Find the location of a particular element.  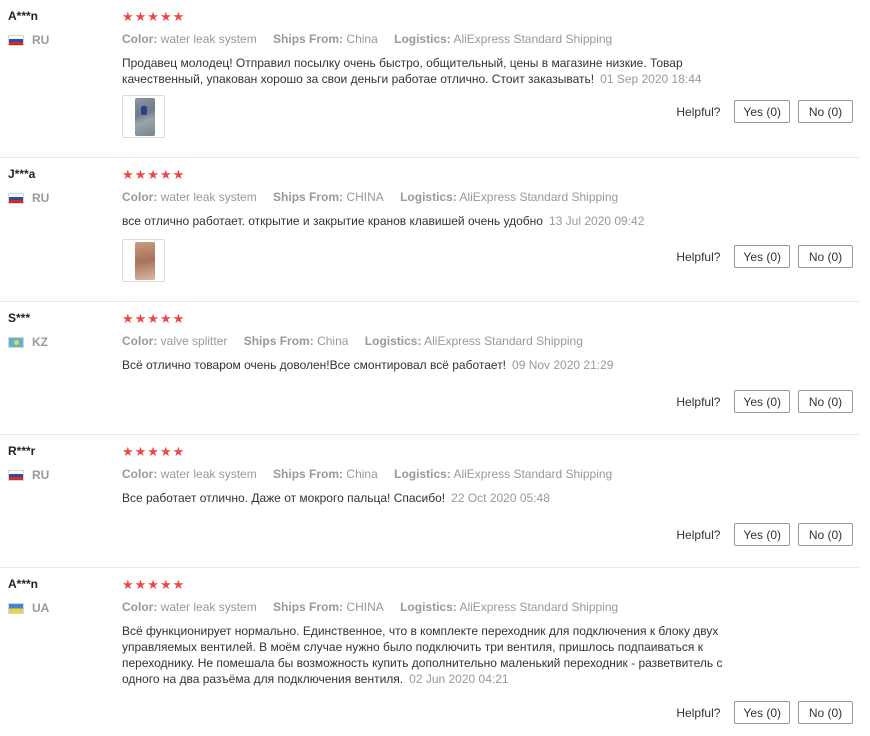

review-date: 09 Nov 2020 21:29 is located at coordinates (563, 365).